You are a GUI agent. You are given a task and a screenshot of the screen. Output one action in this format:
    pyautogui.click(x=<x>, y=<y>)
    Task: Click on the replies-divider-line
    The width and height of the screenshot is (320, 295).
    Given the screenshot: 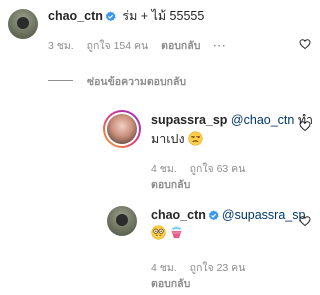 What is the action you would take?
    pyautogui.click(x=60, y=80)
    